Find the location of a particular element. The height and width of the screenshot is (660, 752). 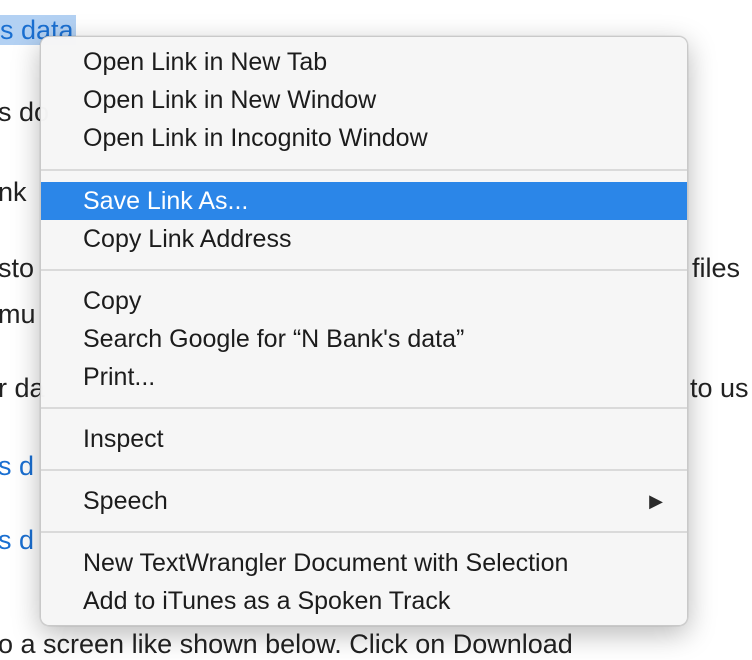

page-text-fragment: r da is located at coordinates (22, 388).